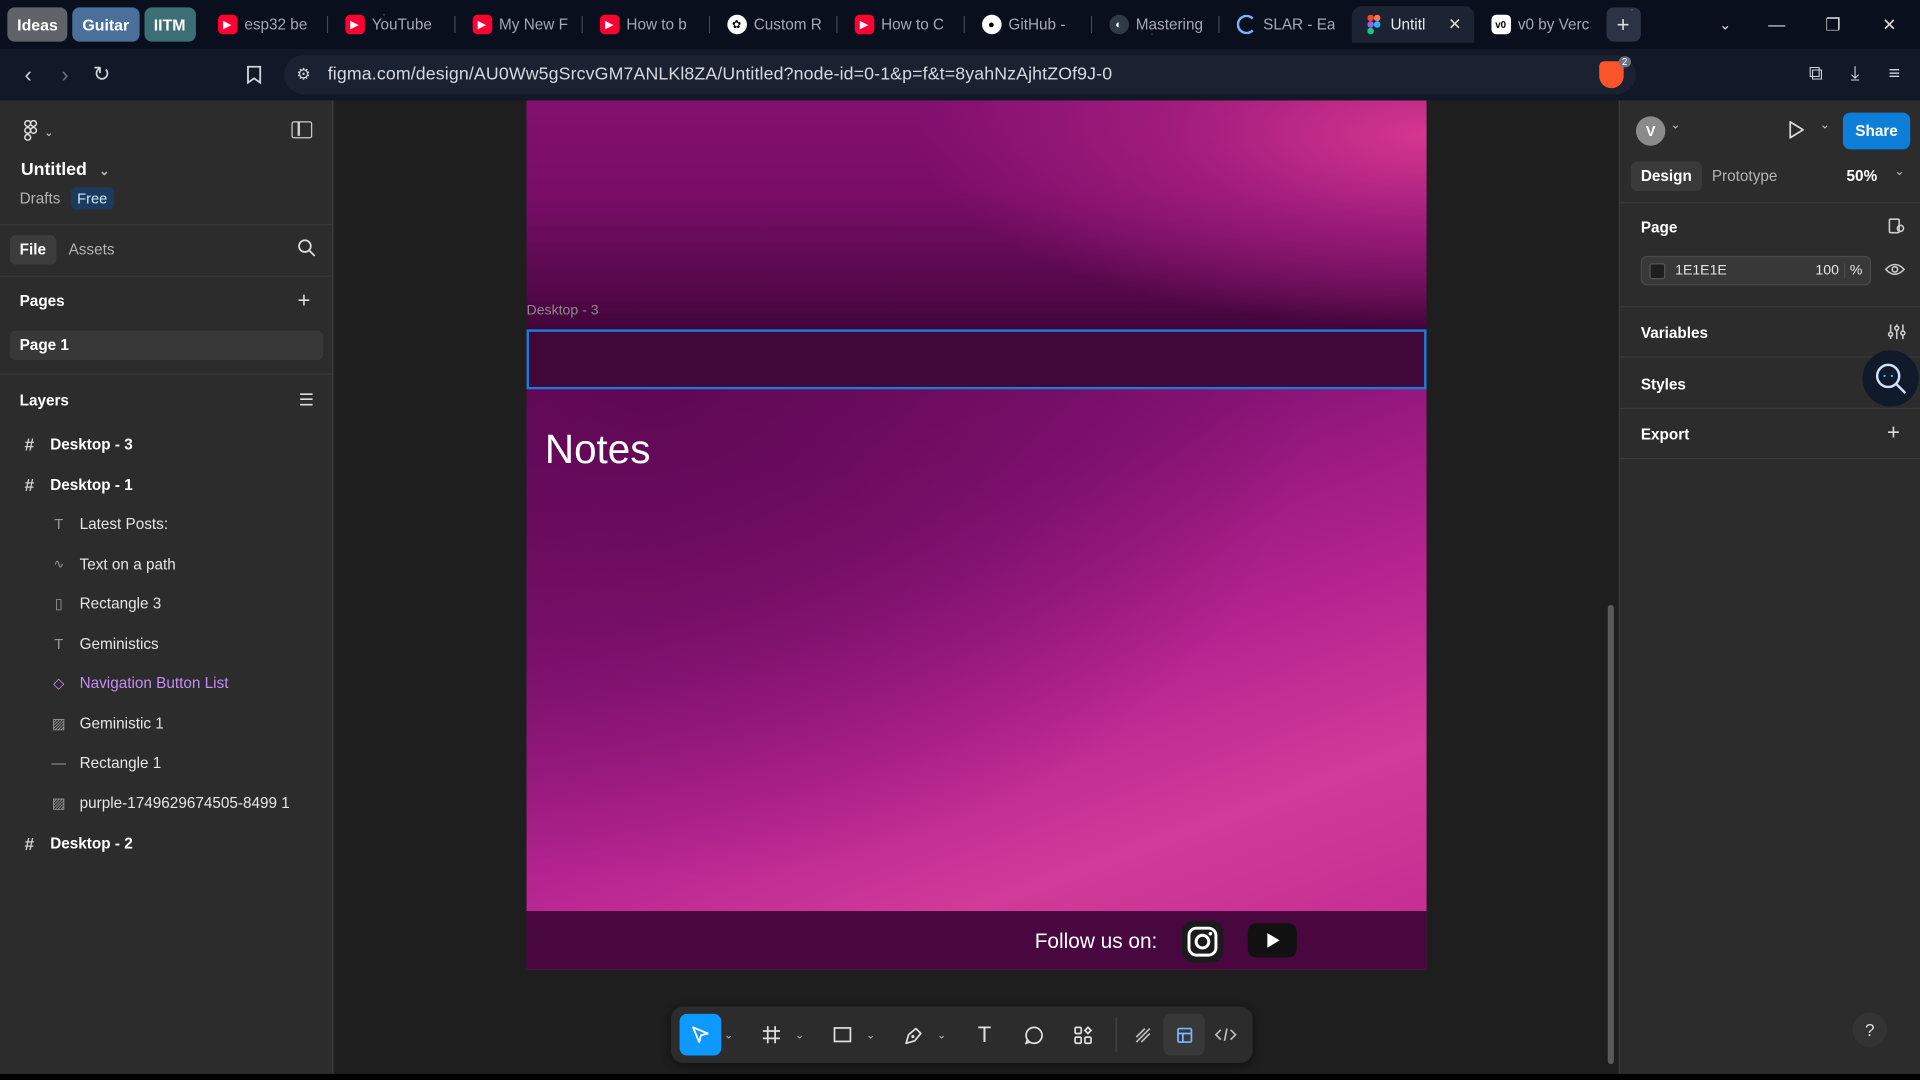  Describe the element at coordinates (306, 399) in the screenshot. I see `layer-options-icon: ☰` at that location.